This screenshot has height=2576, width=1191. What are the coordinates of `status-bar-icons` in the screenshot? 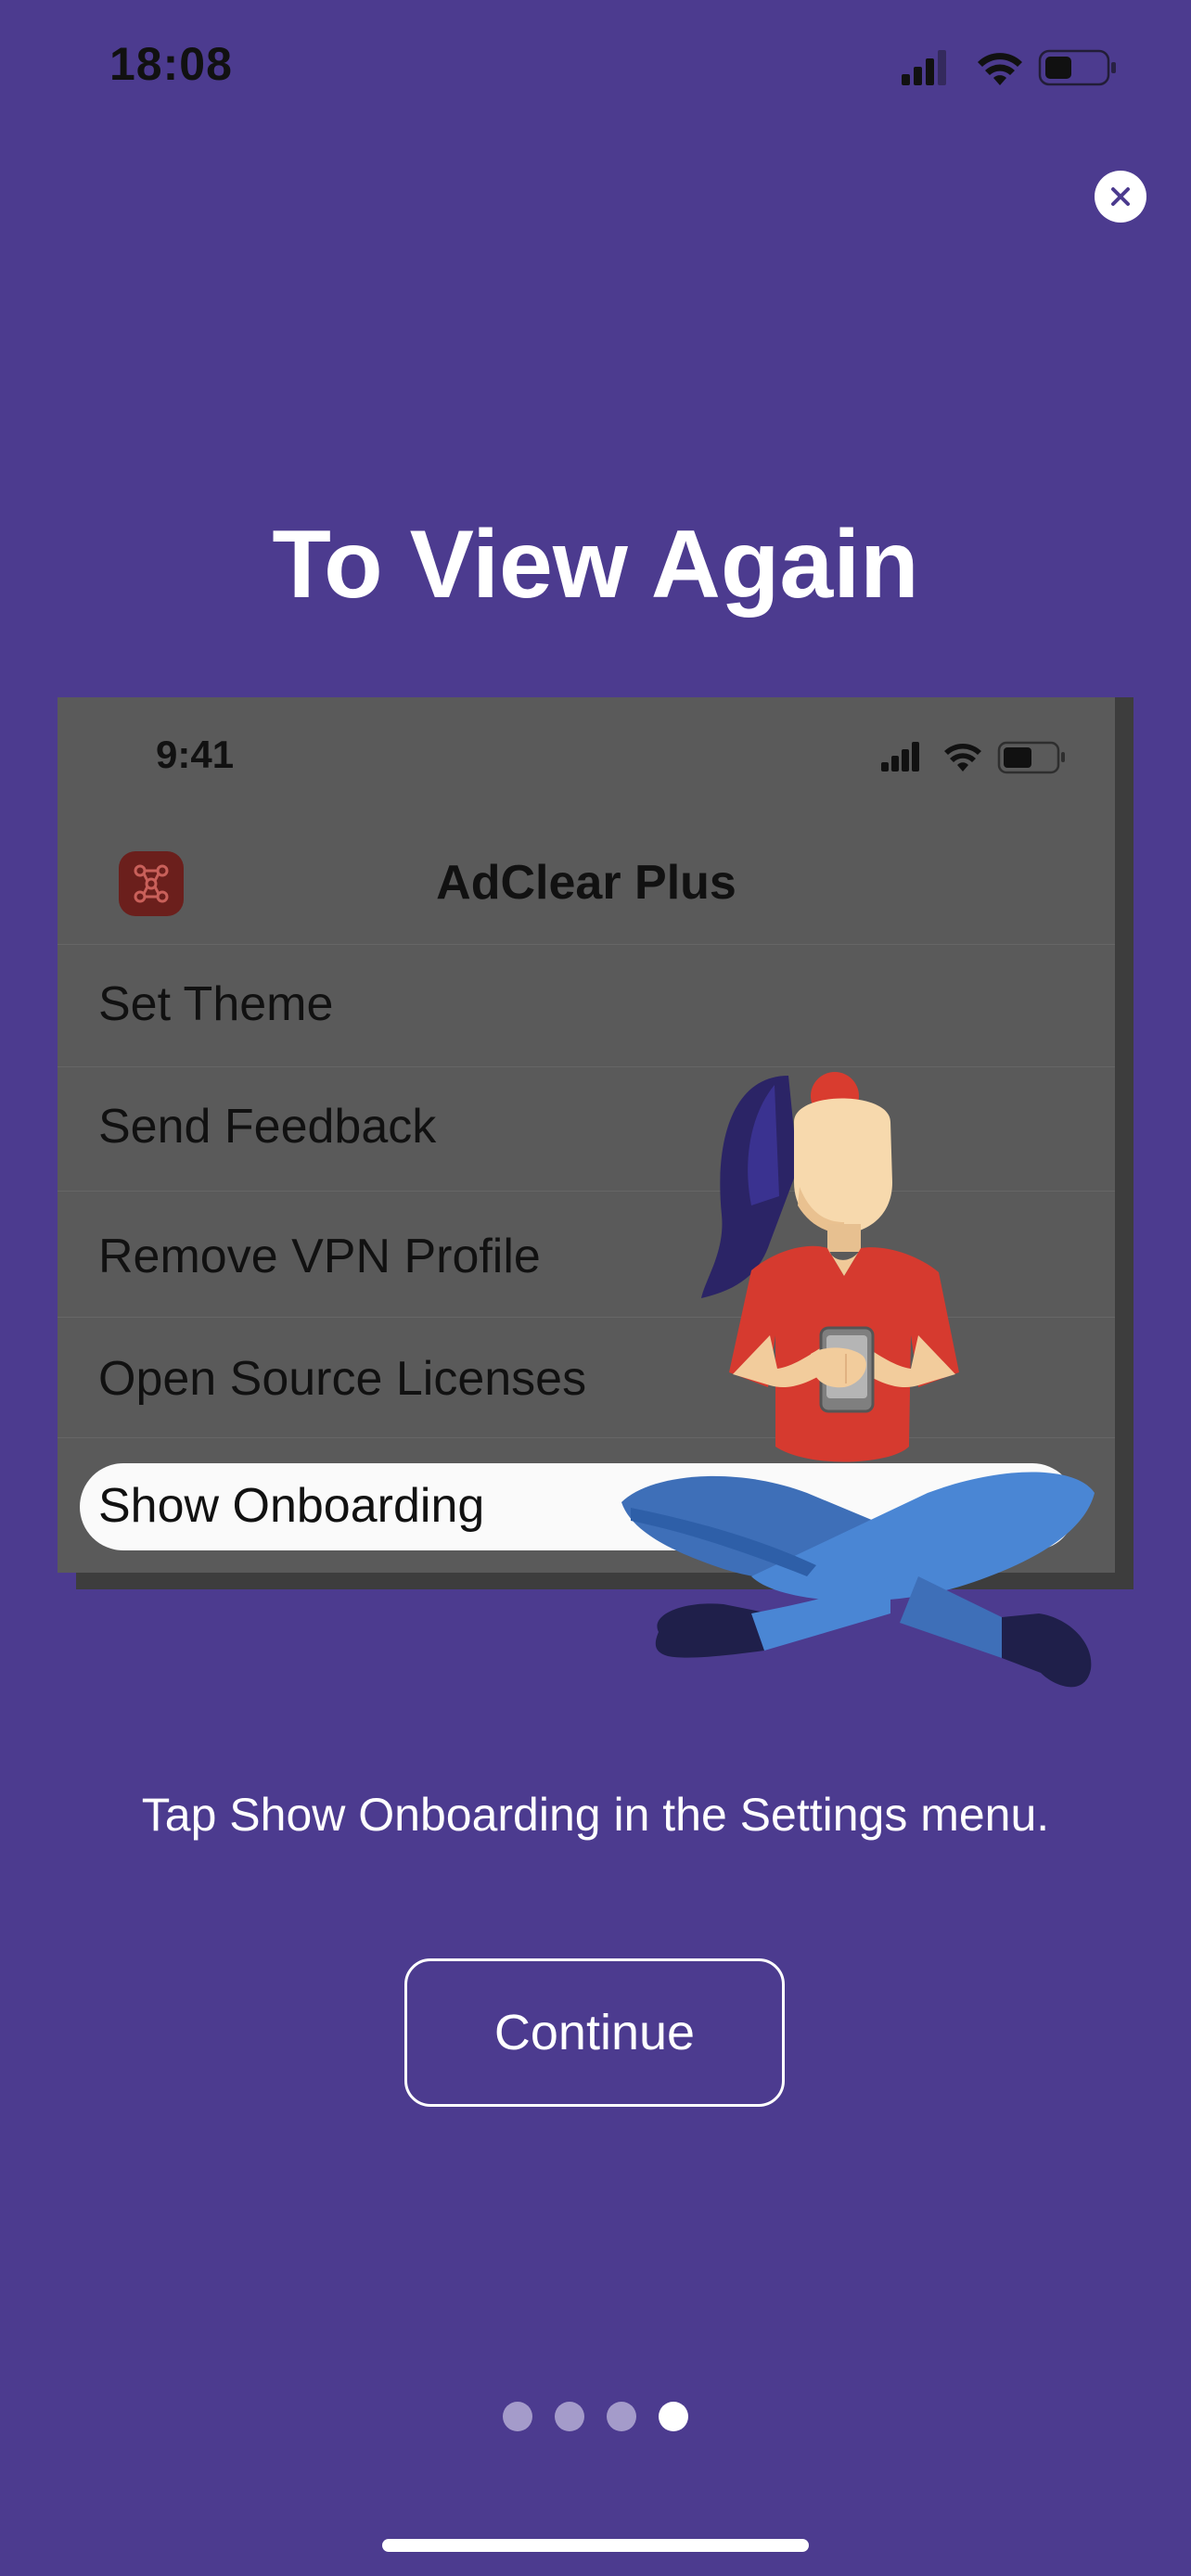 It's located at (1009, 67).